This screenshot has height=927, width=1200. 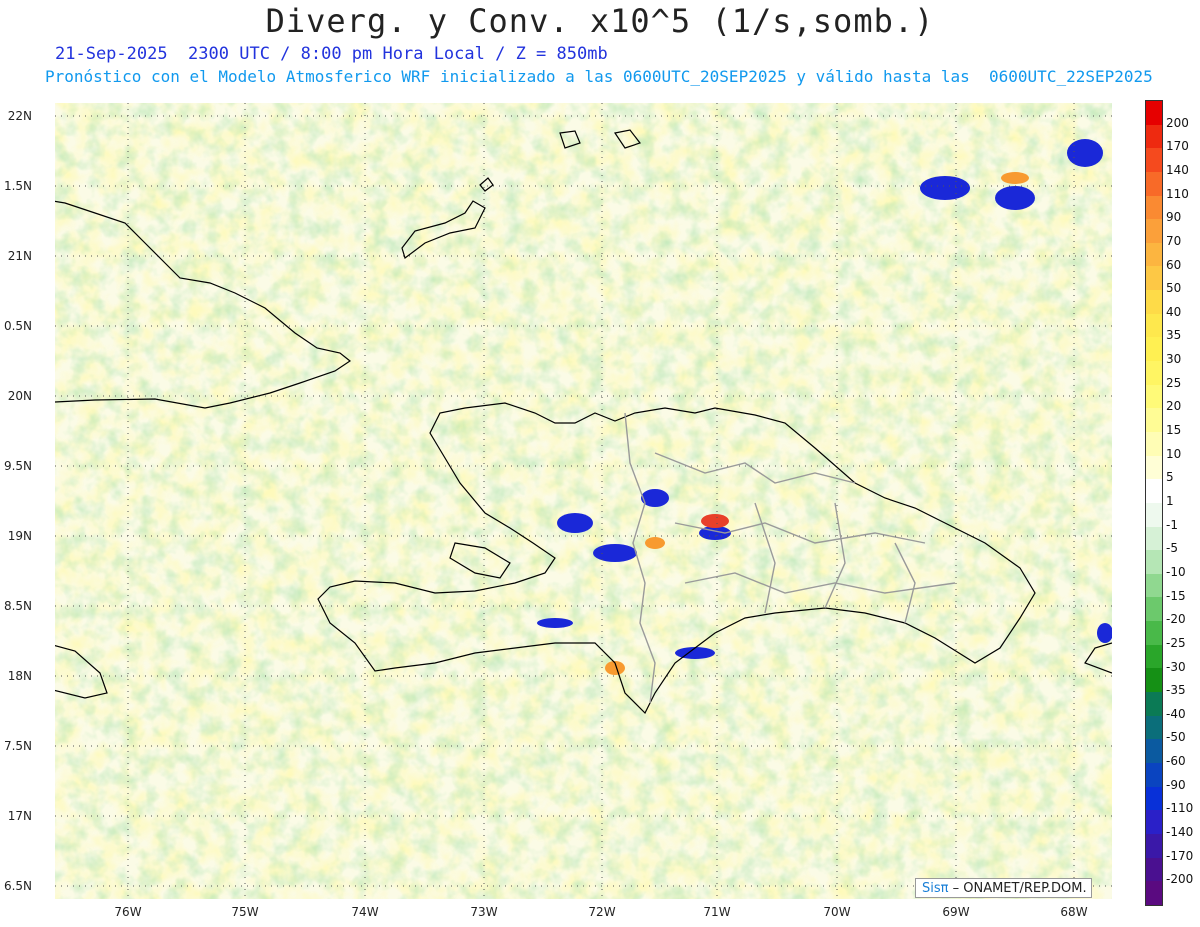 I want to click on colorbar, so click(x=1154, y=503).